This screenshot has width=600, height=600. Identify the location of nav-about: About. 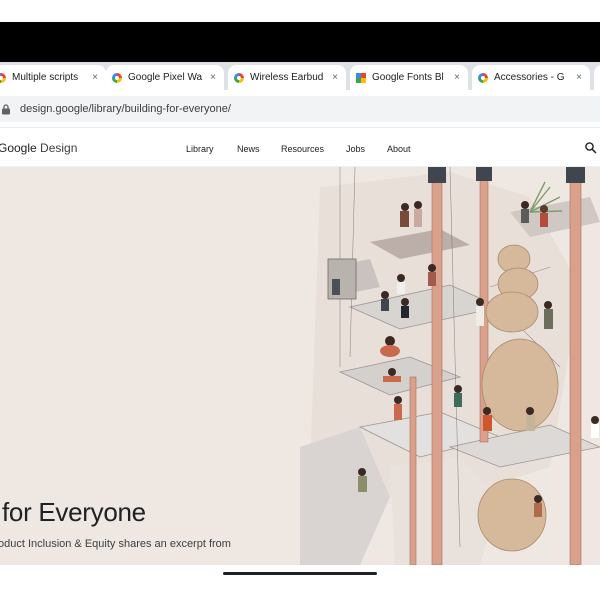
(399, 149).